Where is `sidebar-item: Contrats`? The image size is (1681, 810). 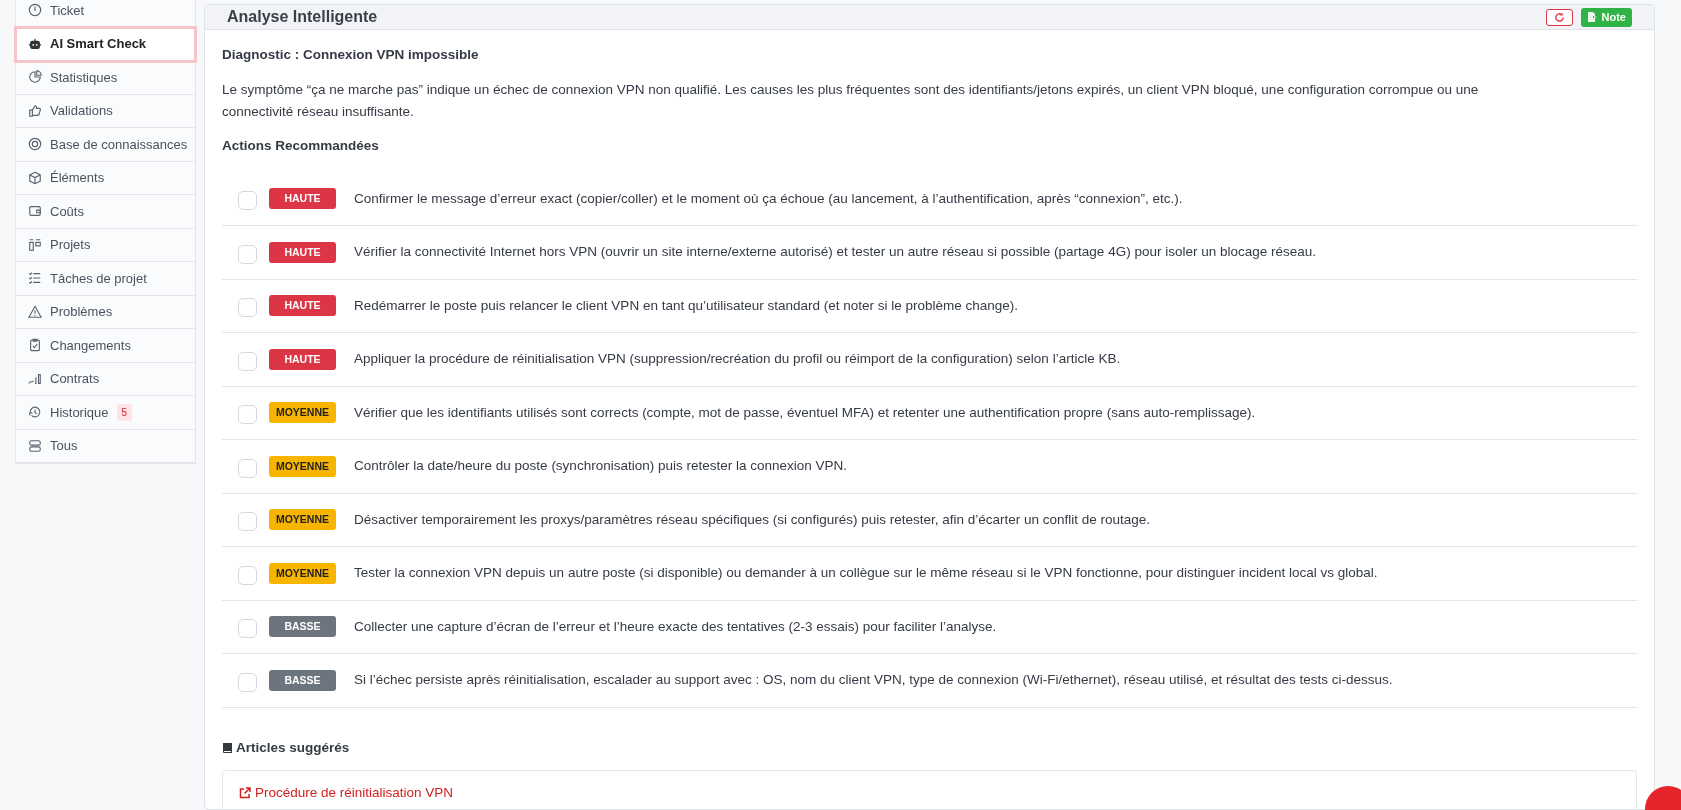
sidebar-item: Contrats is located at coordinates (105, 379).